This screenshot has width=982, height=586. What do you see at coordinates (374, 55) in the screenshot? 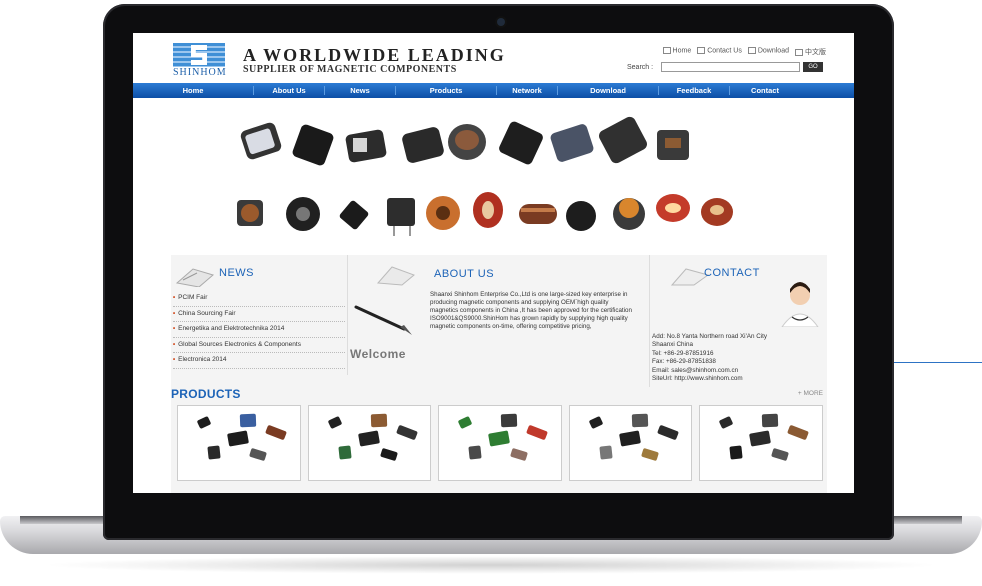
I see `tagline-line1: A WORLDWIDE LEADING` at bounding box center [374, 55].